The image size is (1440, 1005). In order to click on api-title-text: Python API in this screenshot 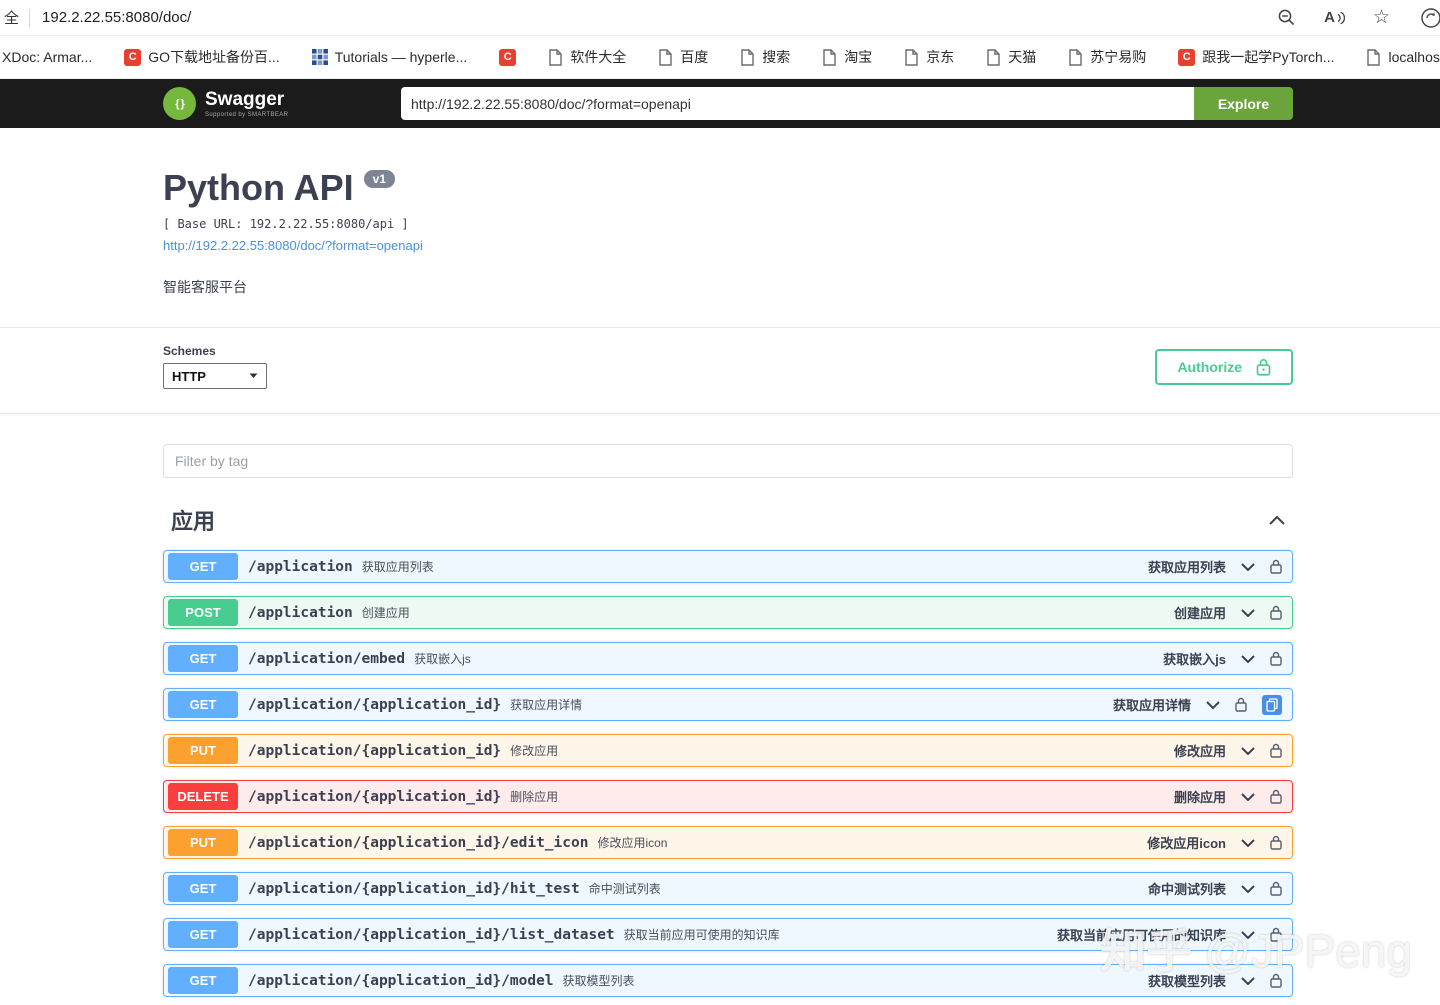, I will do `click(258, 187)`.